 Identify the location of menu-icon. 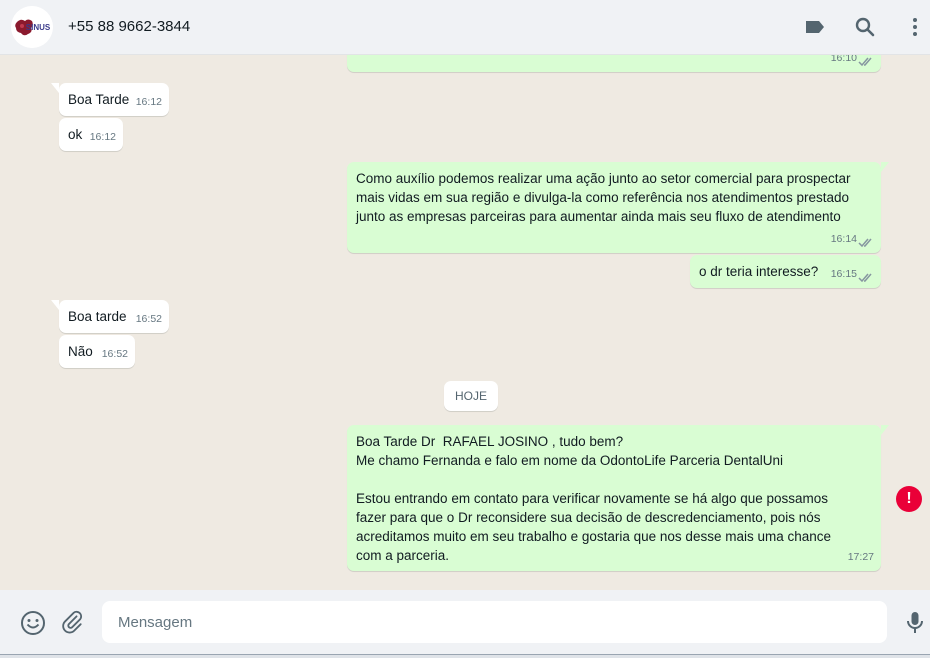
(915, 27).